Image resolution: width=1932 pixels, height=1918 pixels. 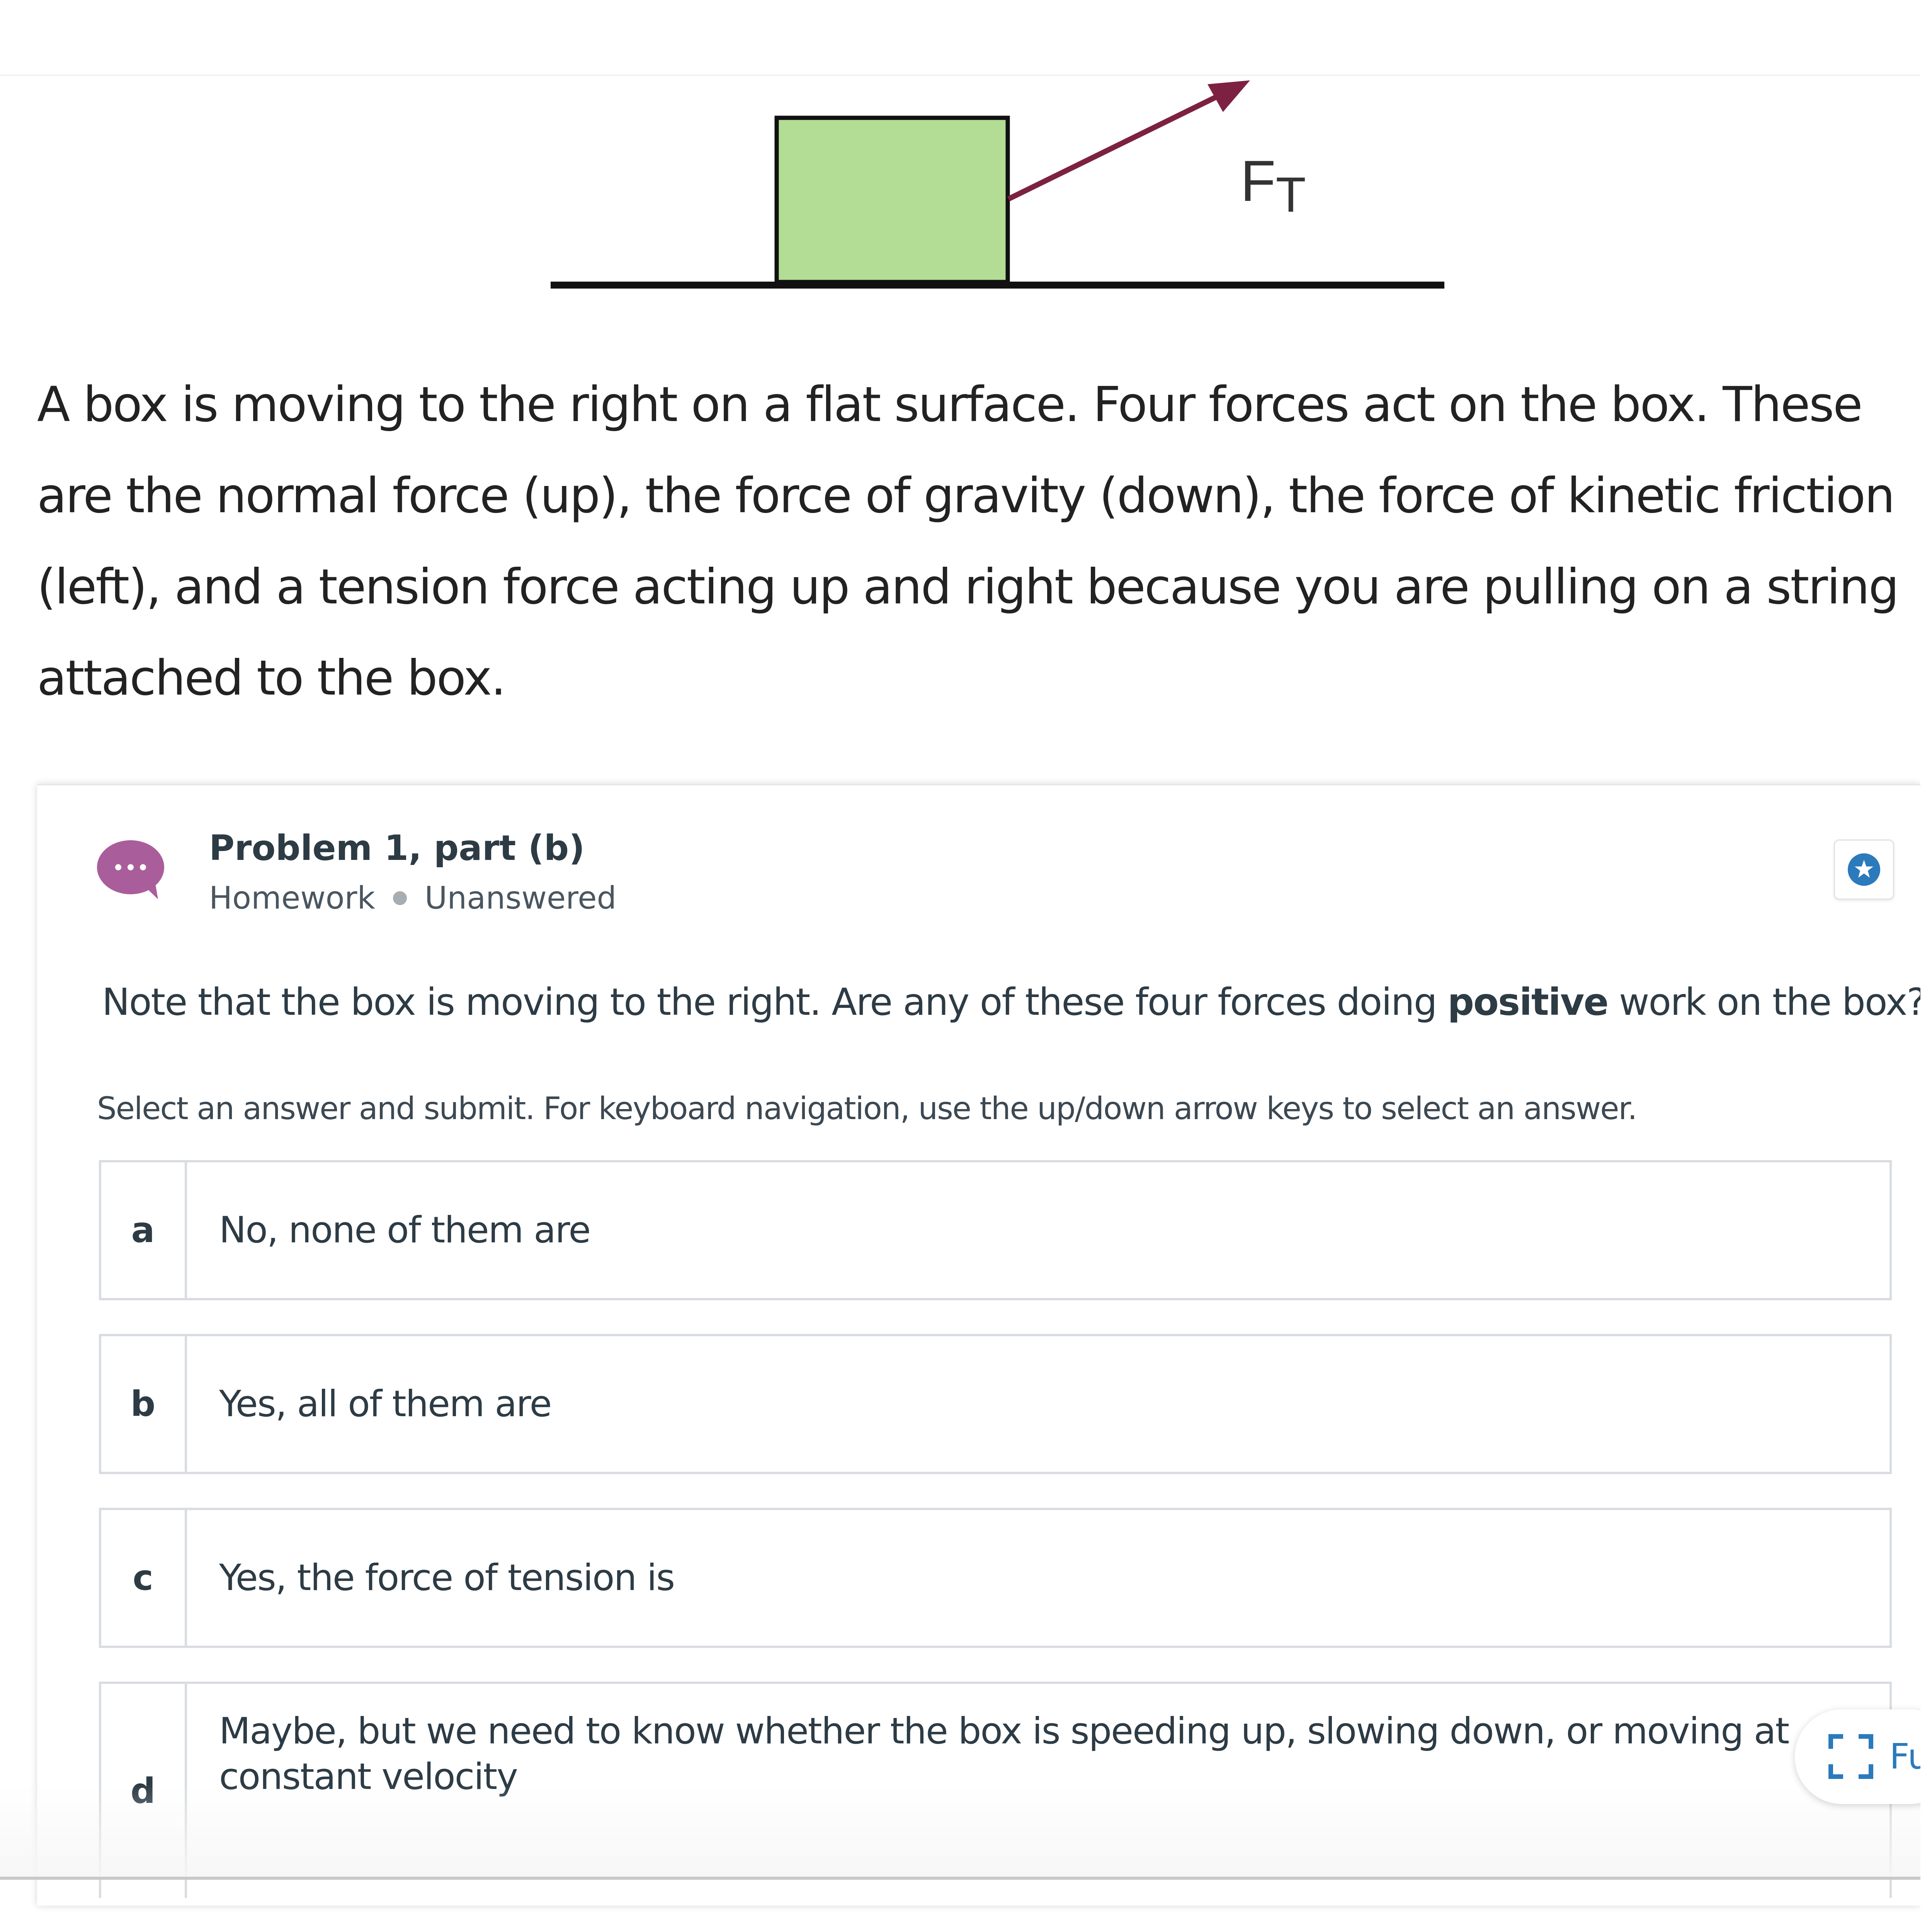 What do you see at coordinates (1851, 1756) in the screenshot?
I see `fullscreen-icon` at bounding box center [1851, 1756].